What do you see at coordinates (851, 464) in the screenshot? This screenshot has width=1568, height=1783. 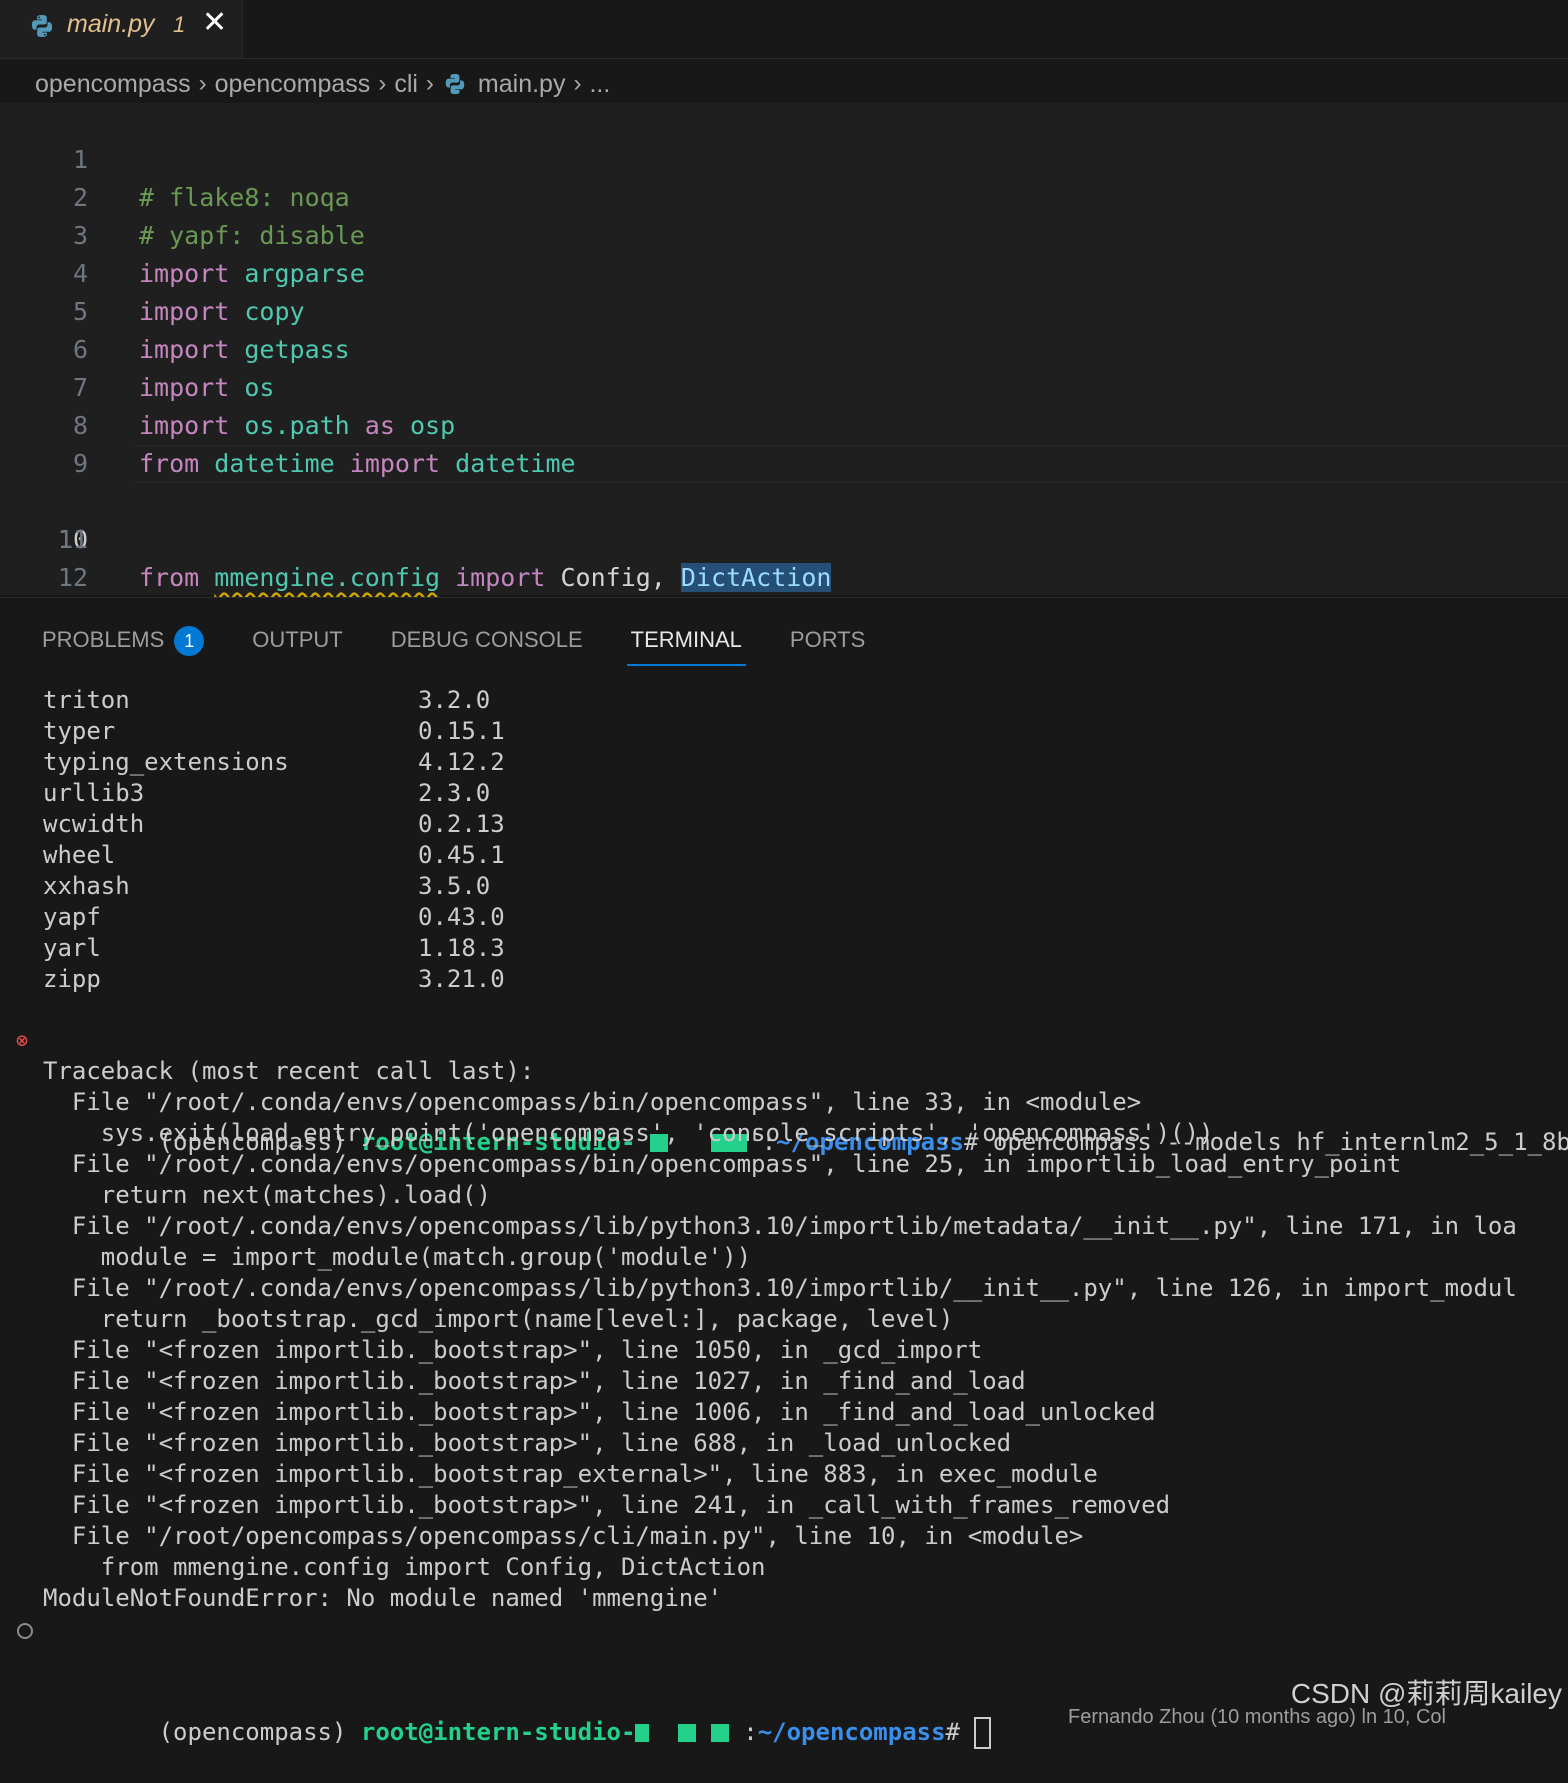 I see `current-line-highlight` at bounding box center [851, 464].